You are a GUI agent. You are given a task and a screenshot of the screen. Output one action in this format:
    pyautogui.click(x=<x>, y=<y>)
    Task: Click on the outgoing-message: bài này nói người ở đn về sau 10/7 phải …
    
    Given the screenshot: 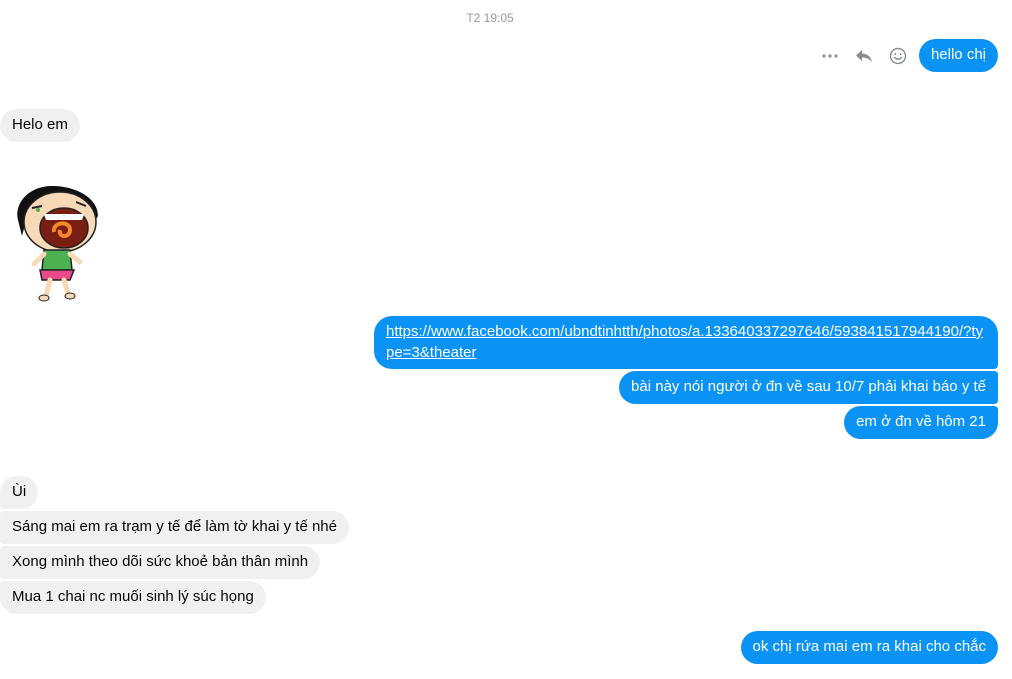 What is the action you would take?
    pyautogui.click(x=808, y=387)
    